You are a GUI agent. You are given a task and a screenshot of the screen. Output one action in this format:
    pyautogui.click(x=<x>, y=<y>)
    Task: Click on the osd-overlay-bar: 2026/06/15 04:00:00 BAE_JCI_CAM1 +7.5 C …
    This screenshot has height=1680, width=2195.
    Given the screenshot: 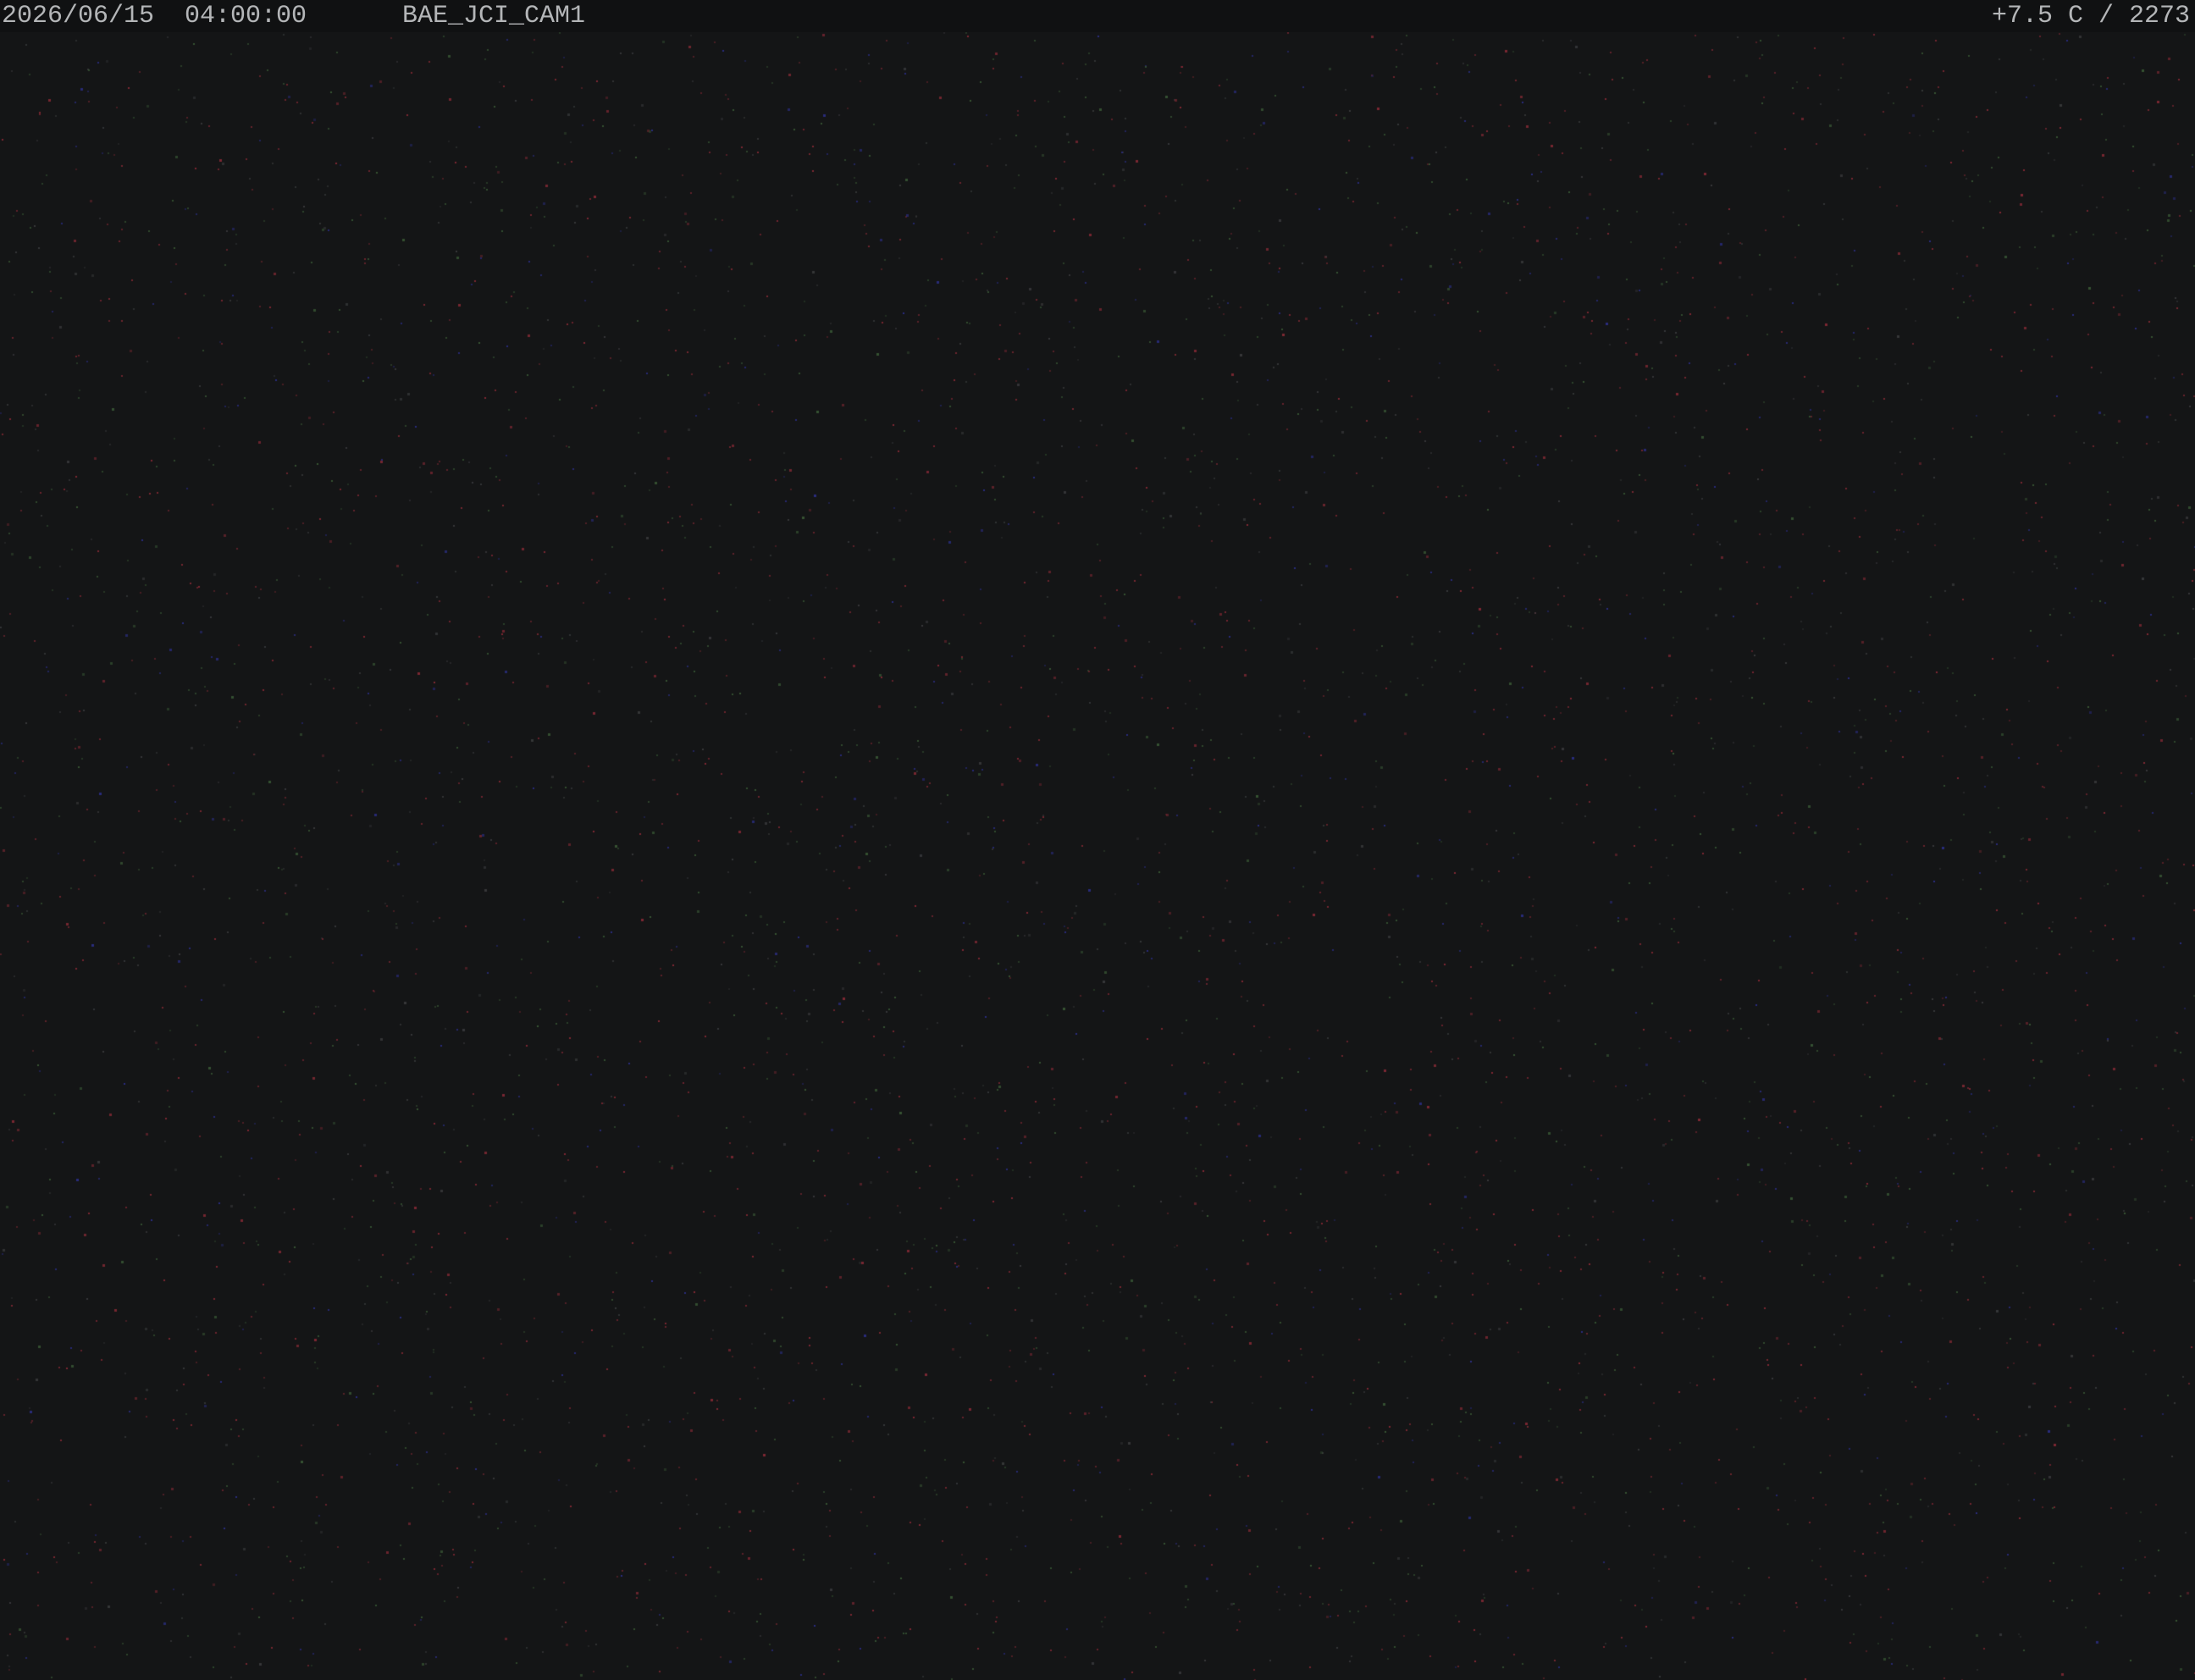 What is the action you would take?
    pyautogui.click(x=1097, y=16)
    